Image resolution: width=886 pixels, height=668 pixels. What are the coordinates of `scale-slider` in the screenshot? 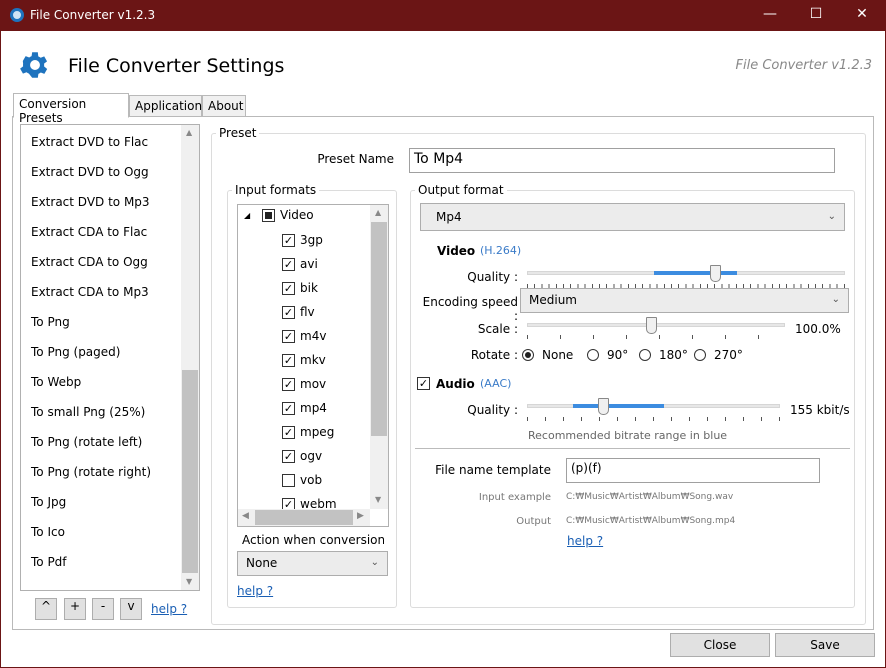 It's located at (656, 329).